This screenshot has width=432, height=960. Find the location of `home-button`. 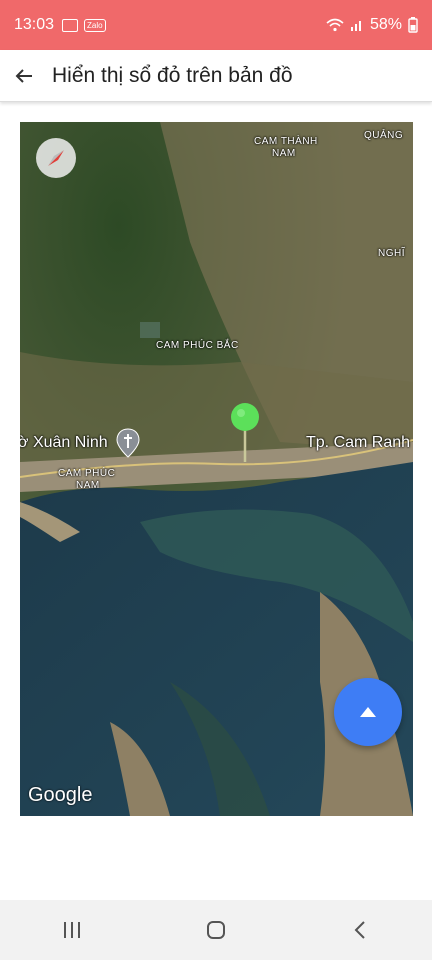

home-button is located at coordinates (216, 930).